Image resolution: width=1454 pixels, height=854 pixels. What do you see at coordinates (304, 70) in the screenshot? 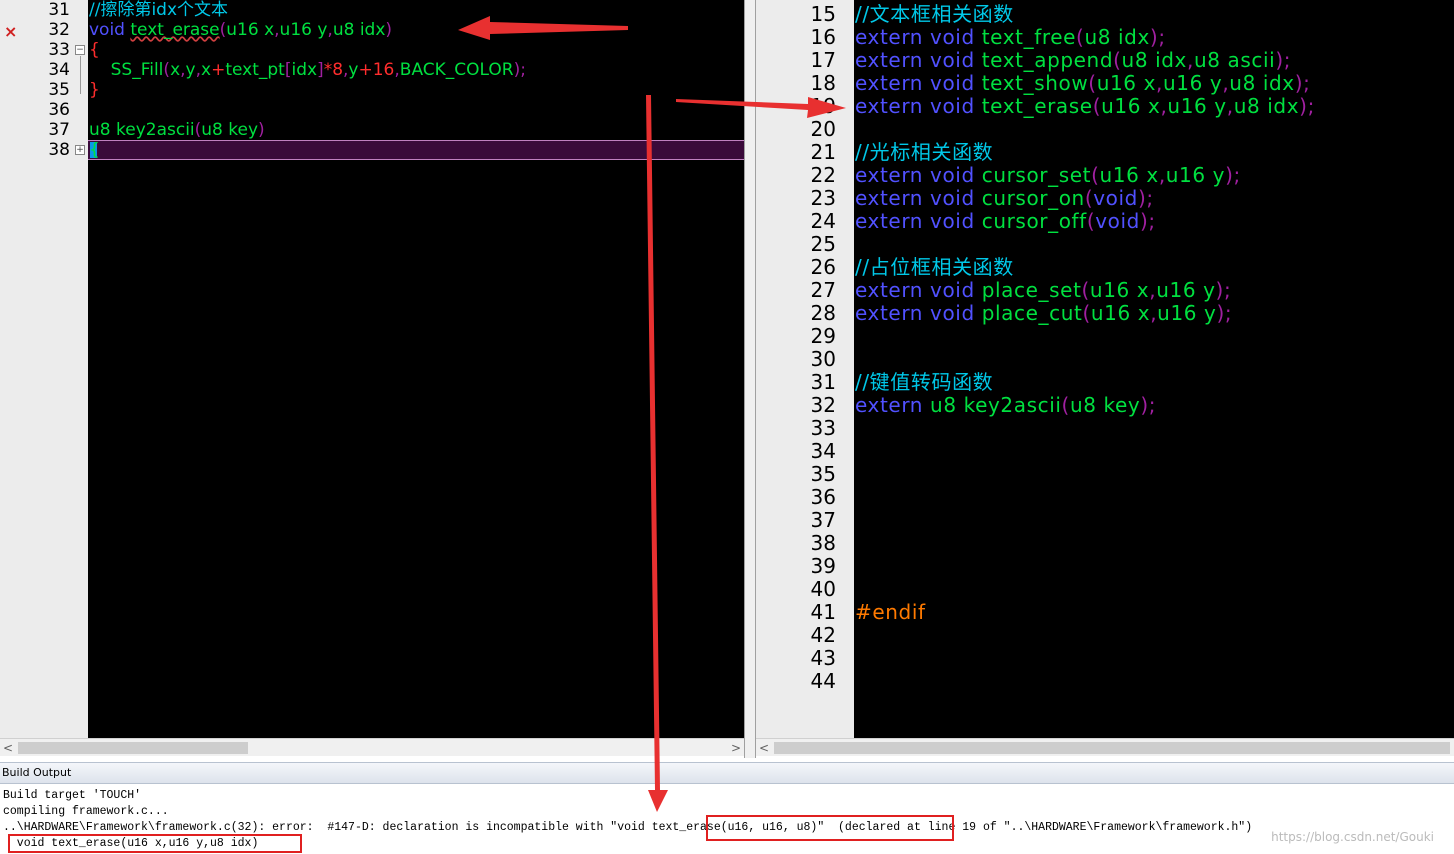
I see `code-token: idx` at bounding box center [304, 70].